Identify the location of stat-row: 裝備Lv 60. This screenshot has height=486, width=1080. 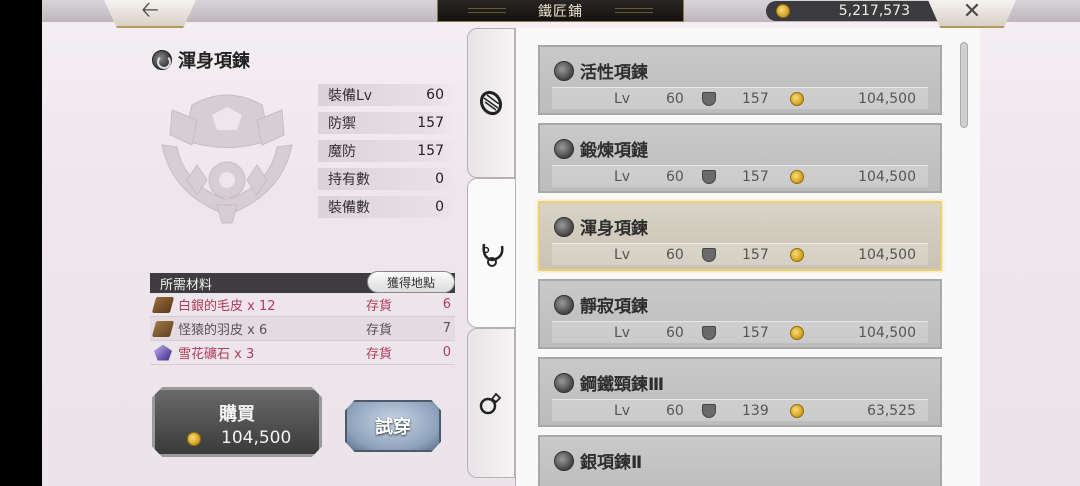
(387, 95).